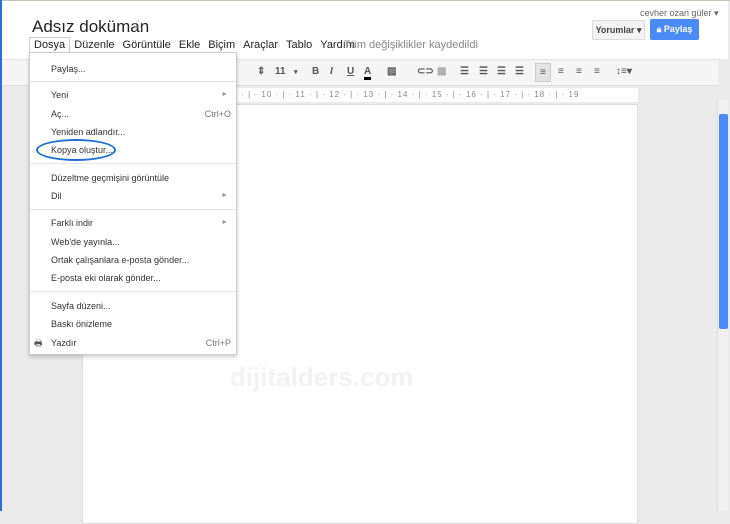 The image size is (730, 524). Describe the element at coordinates (133, 343) in the screenshot. I see `menu-item-print: 🖶︎ Yazdır Ctrl+P` at that location.